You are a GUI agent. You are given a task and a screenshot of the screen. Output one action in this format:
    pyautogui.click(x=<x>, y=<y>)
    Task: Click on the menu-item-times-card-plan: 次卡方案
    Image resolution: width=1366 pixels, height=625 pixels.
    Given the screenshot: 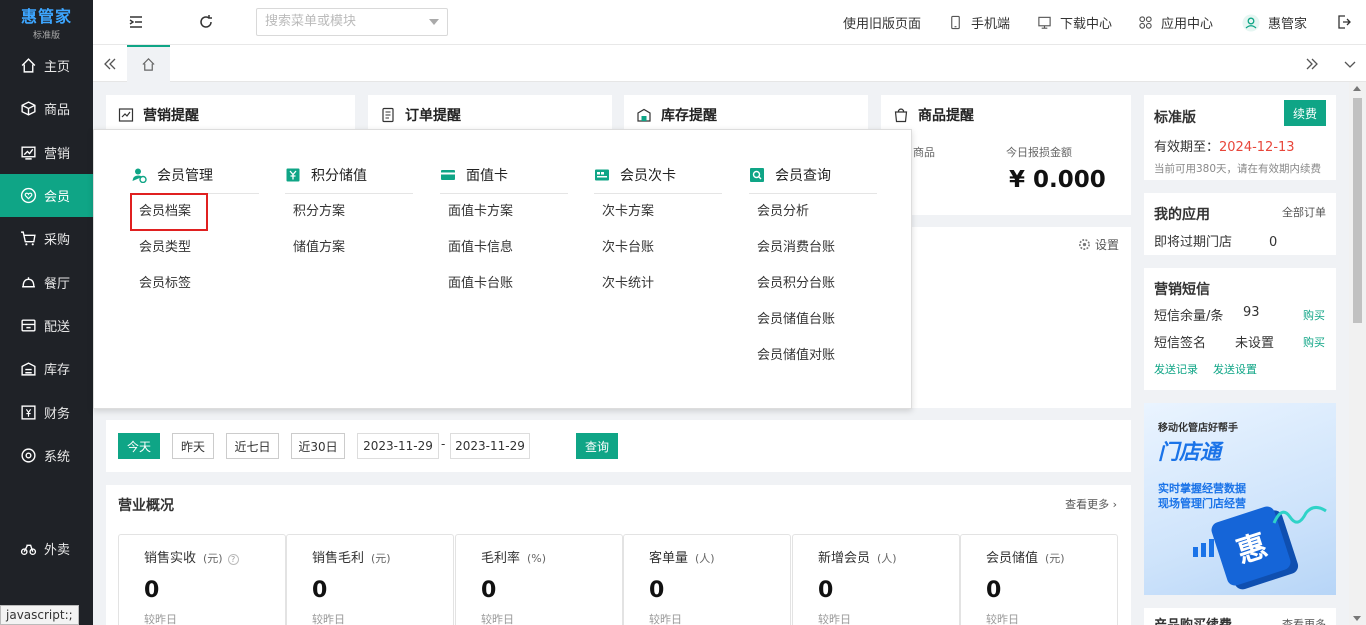 What is the action you would take?
    pyautogui.click(x=658, y=212)
    